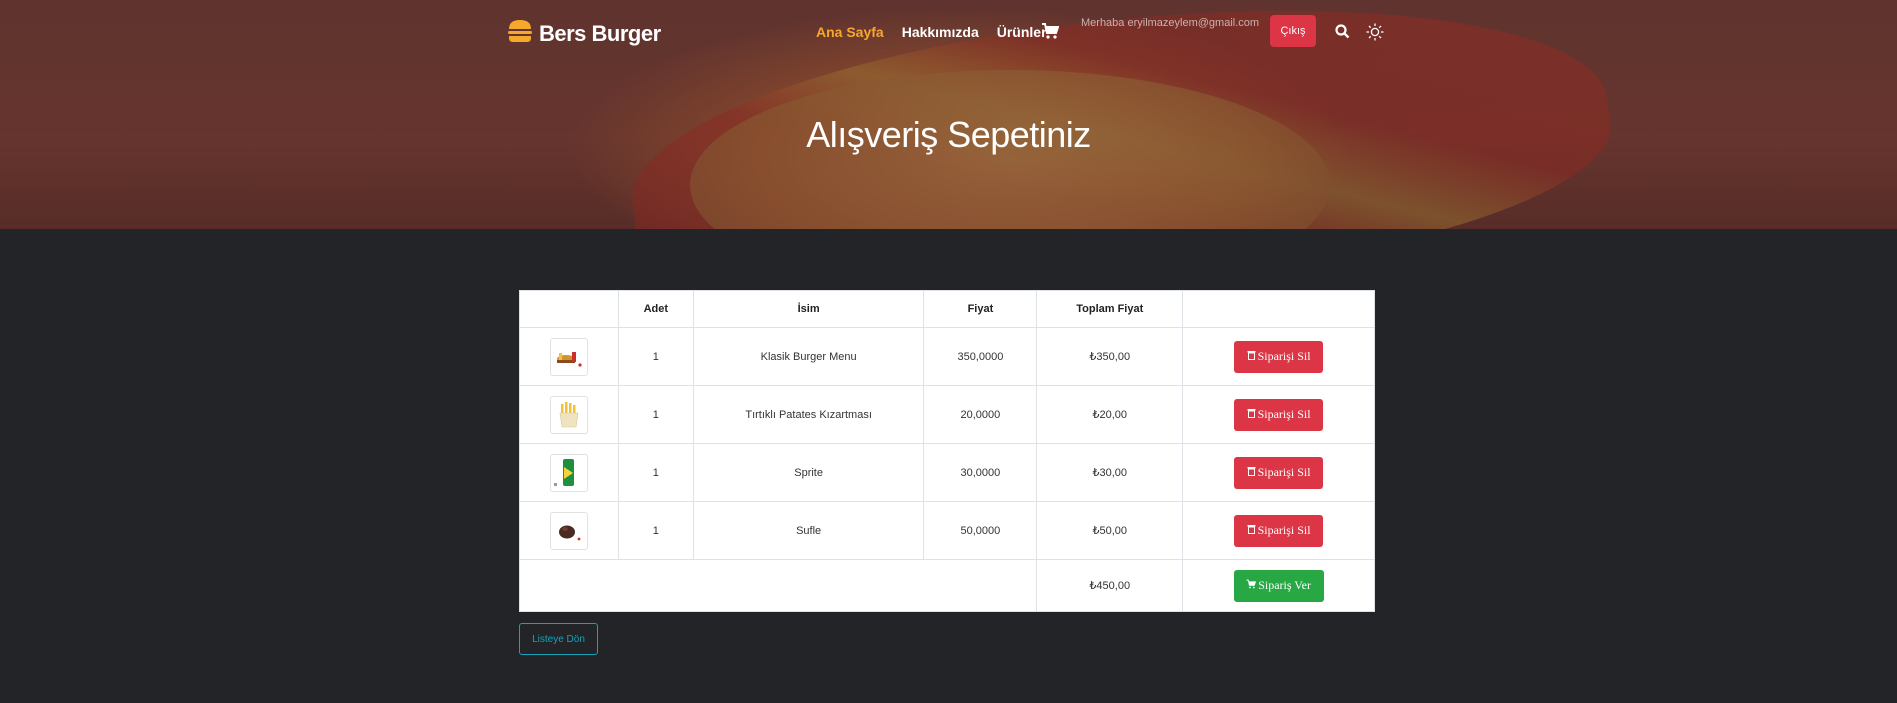  Describe the element at coordinates (980, 472) in the screenshot. I see `price-cell: 30,0000` at that location.